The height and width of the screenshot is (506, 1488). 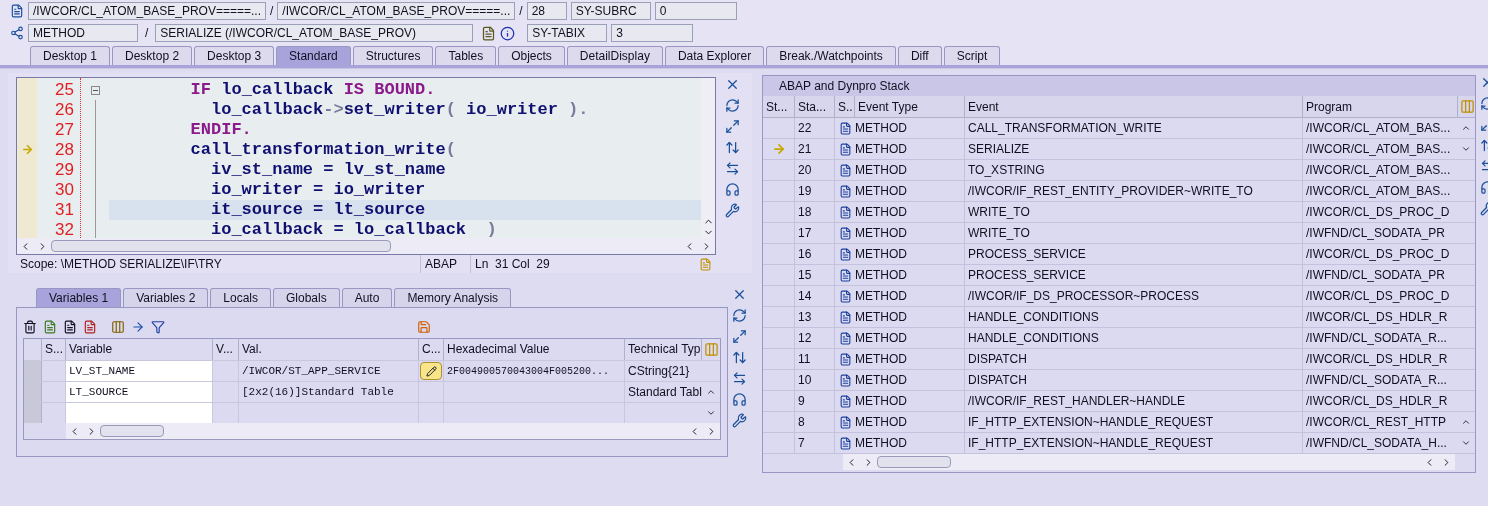 I want to click on line-number: 32, so click(x=64, y=229).